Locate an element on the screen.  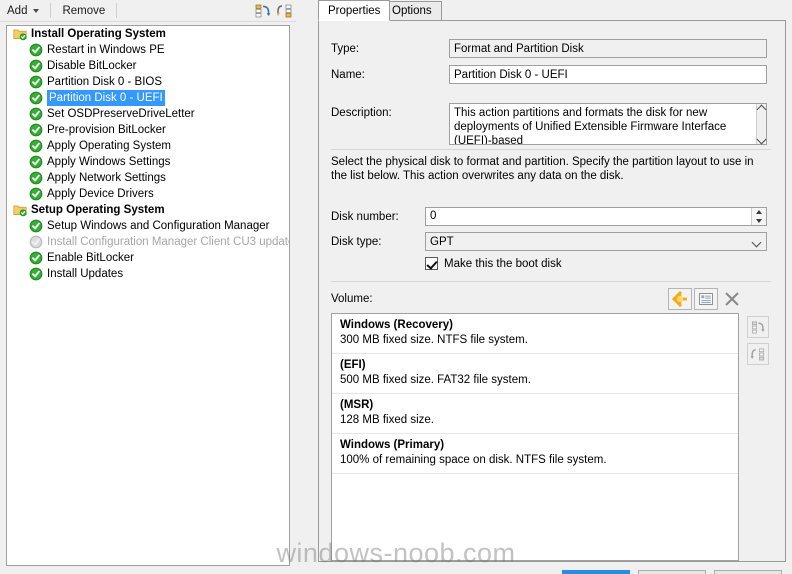
tree-item: Install Operating System is located at coordinates (148, 34).